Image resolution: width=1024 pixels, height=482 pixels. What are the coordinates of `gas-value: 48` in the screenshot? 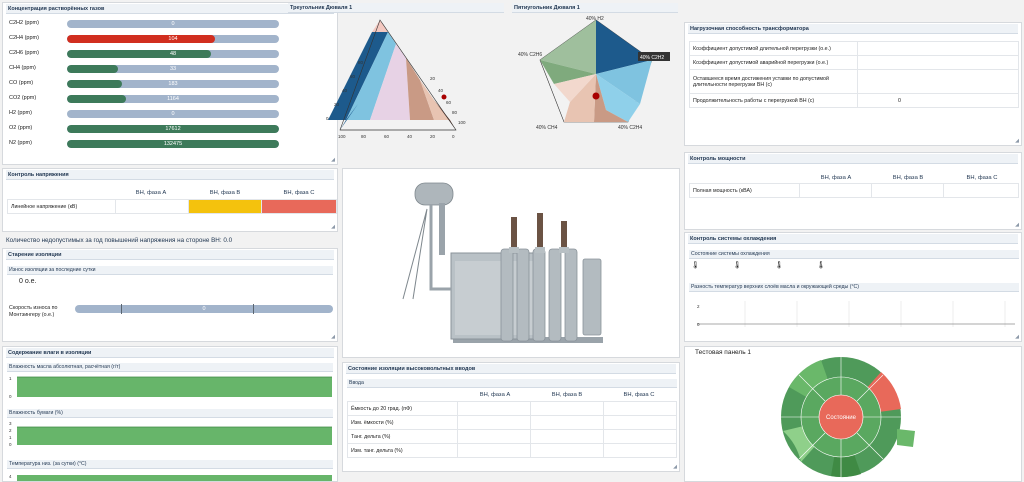 It's located at (173, 54).